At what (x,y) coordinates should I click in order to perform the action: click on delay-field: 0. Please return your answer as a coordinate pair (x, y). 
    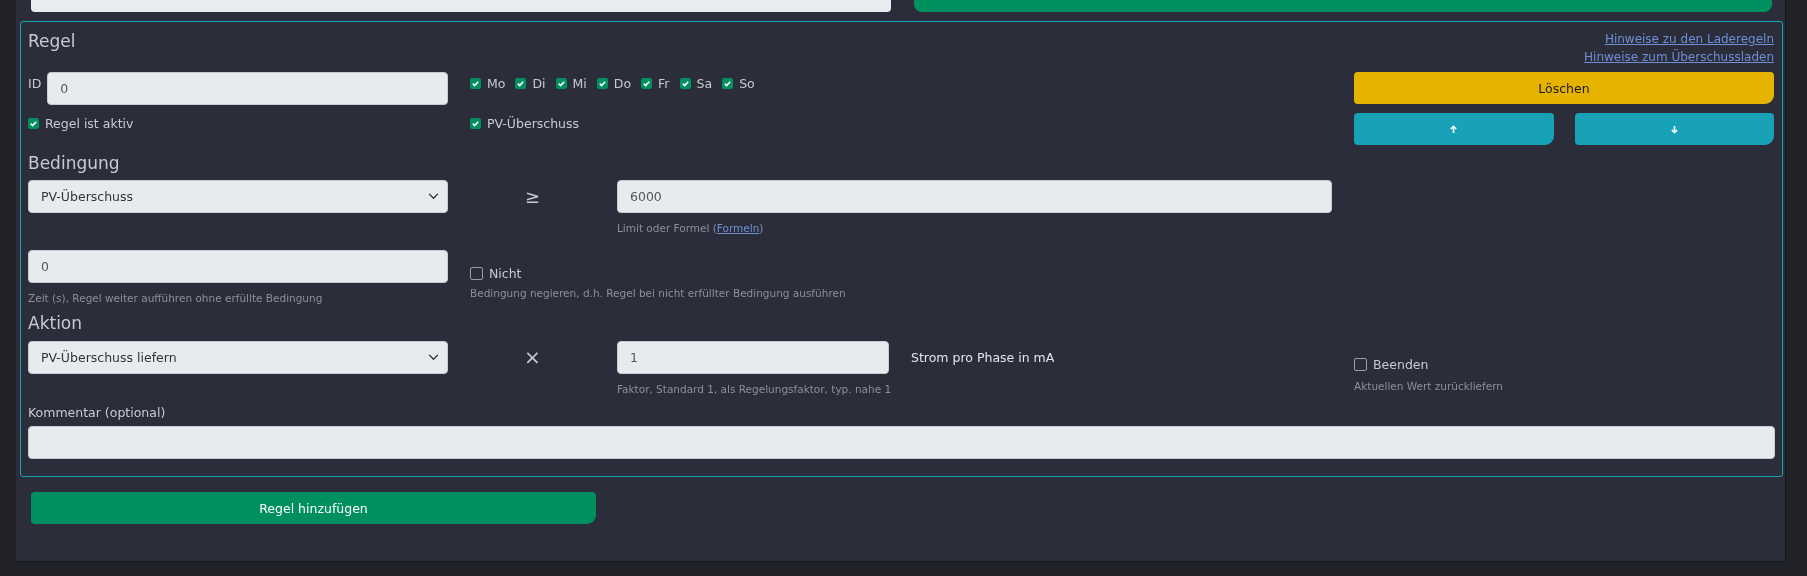
    Looking at the image, I should click on (238, 266).